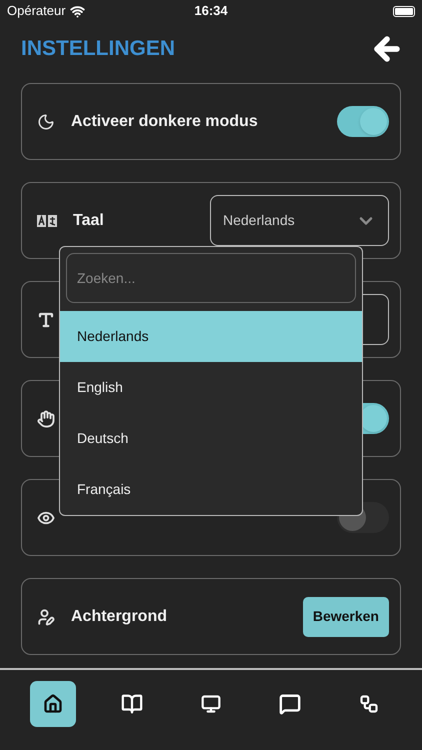 The width and height of the screenshot is (422, 750). I want to click on carrier-text: Opérateur, so click(36, 11).